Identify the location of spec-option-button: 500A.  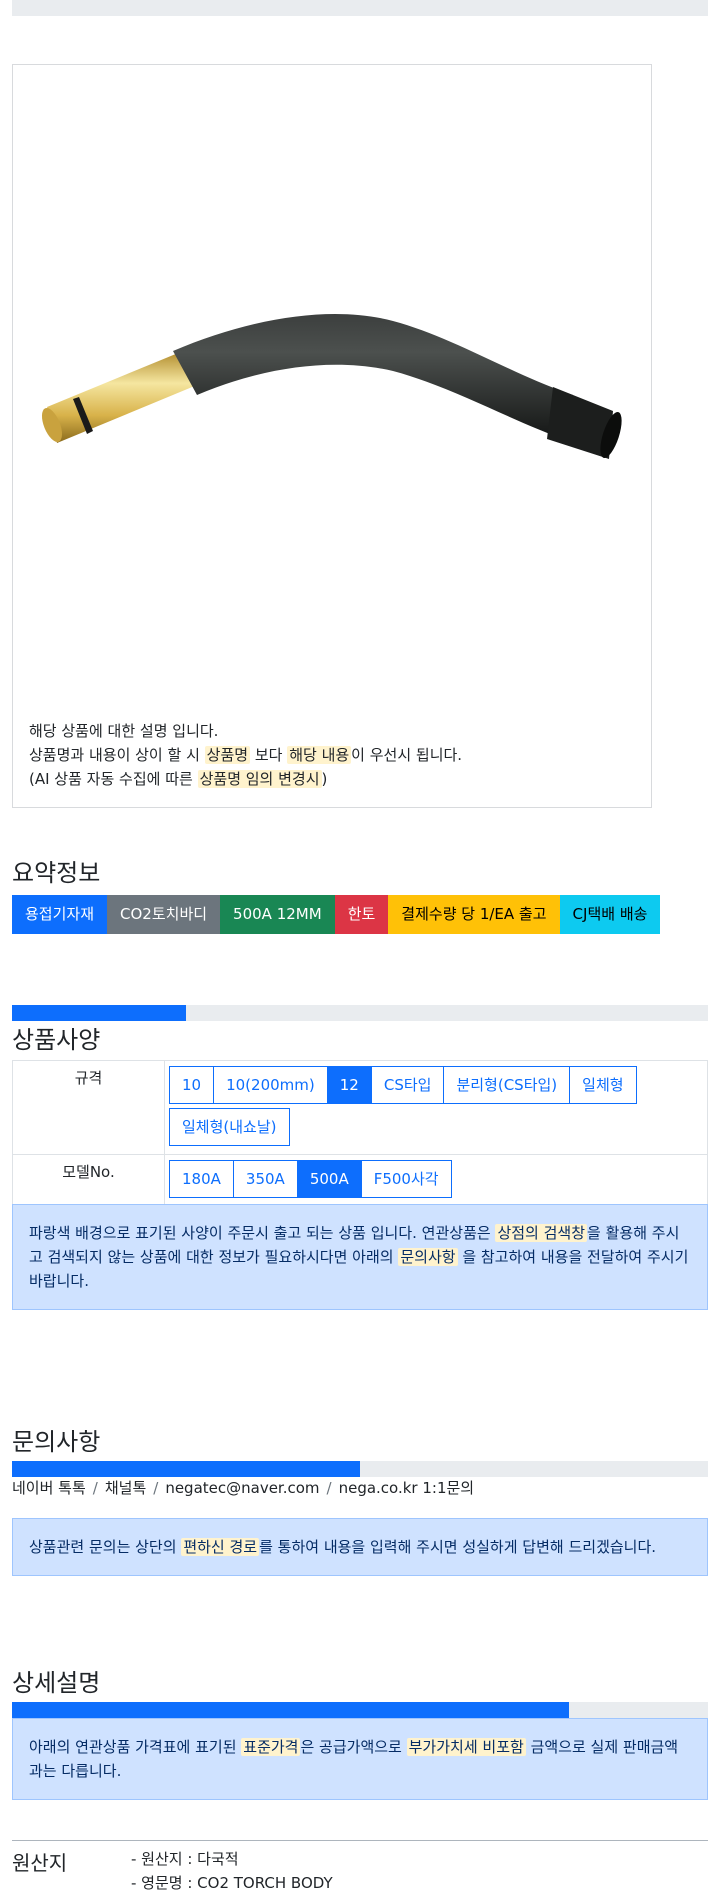
(329, 1179).